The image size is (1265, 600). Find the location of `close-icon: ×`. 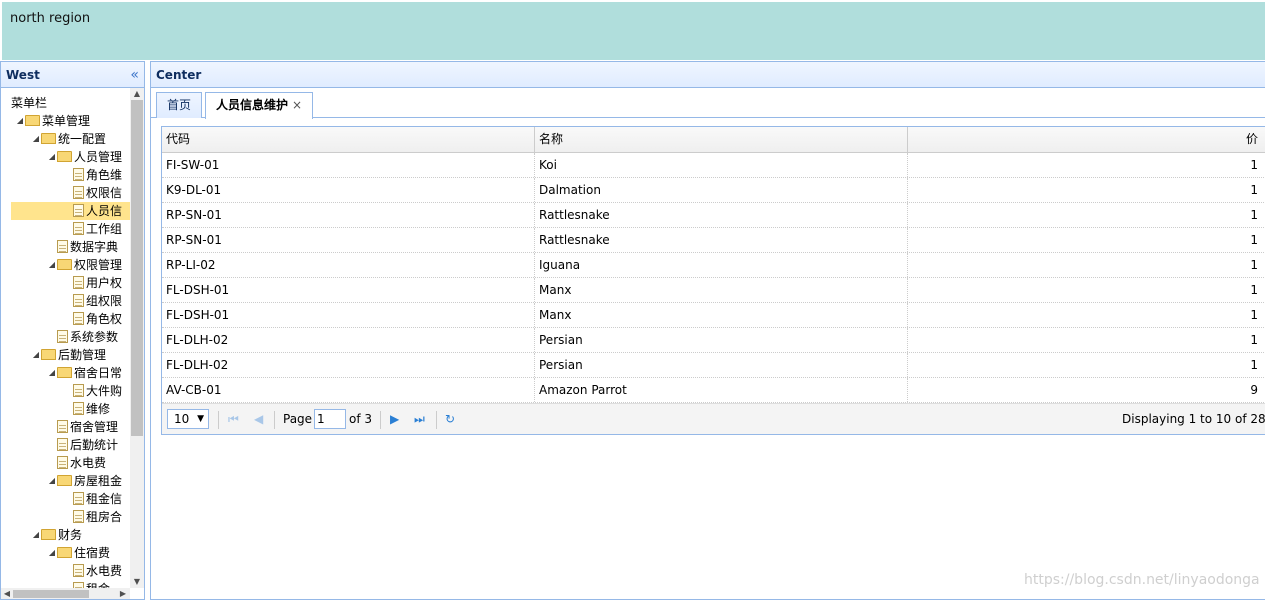

close-icon: × is located at coordinates (297, 105).